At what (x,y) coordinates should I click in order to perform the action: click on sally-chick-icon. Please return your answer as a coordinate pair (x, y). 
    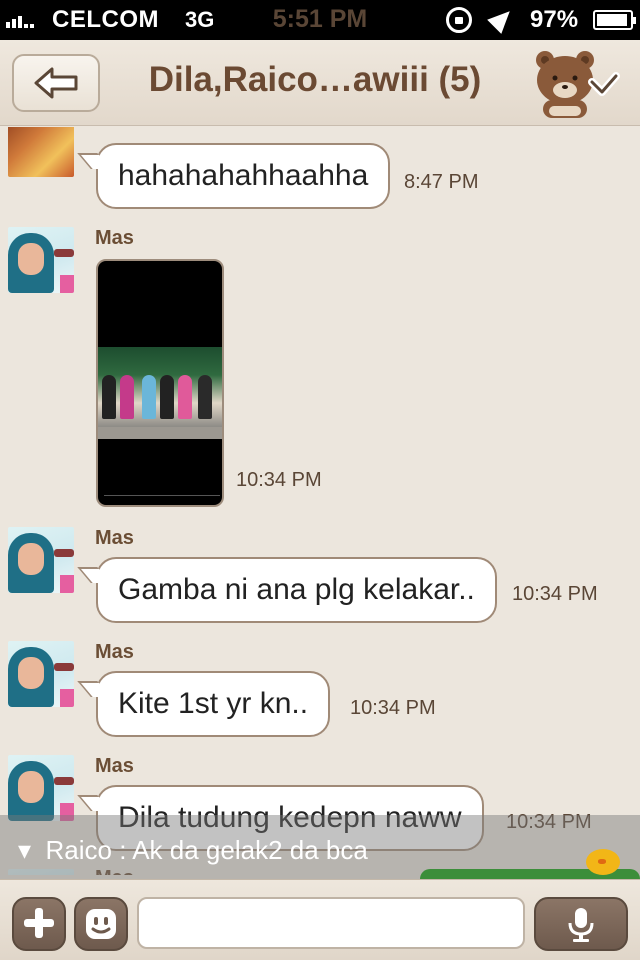
    Looking at the image, I should click on (603, 862).